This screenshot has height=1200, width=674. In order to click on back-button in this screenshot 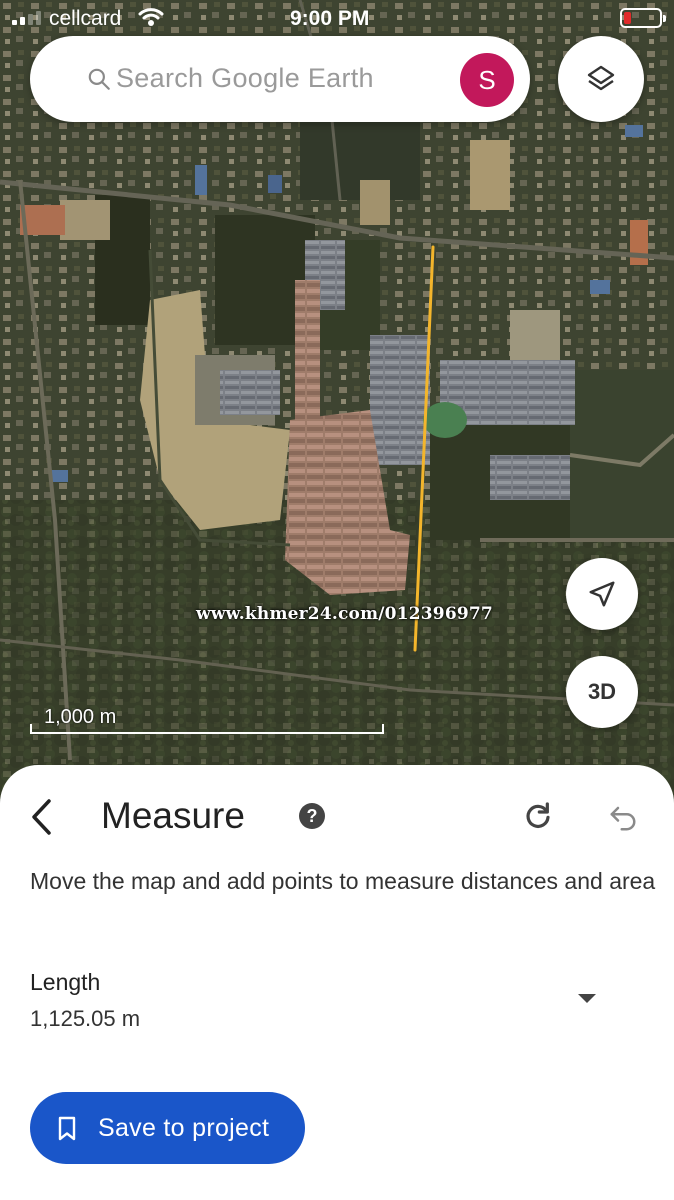, I will do `click(42, 817)`.